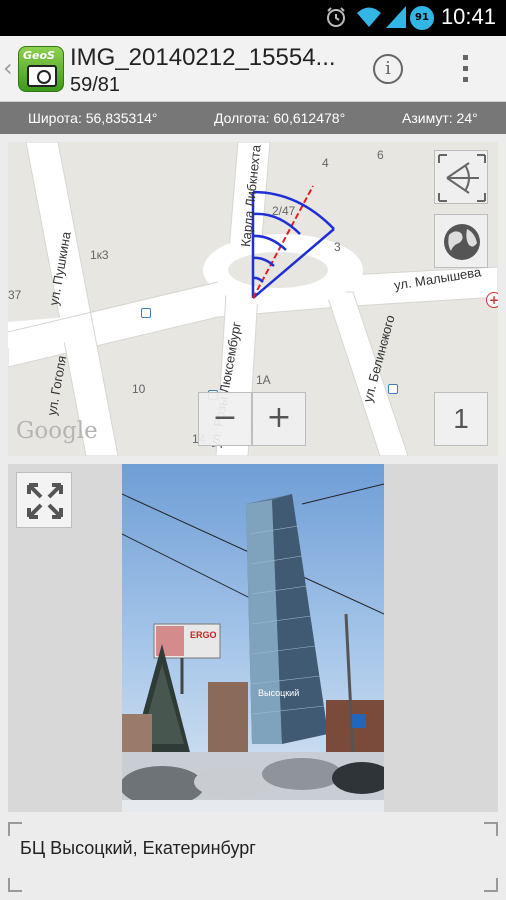  What do you see at coordinates (263, 380) in the screenshot?
I see `house-number: 1А` at bounding box center [263, 380].